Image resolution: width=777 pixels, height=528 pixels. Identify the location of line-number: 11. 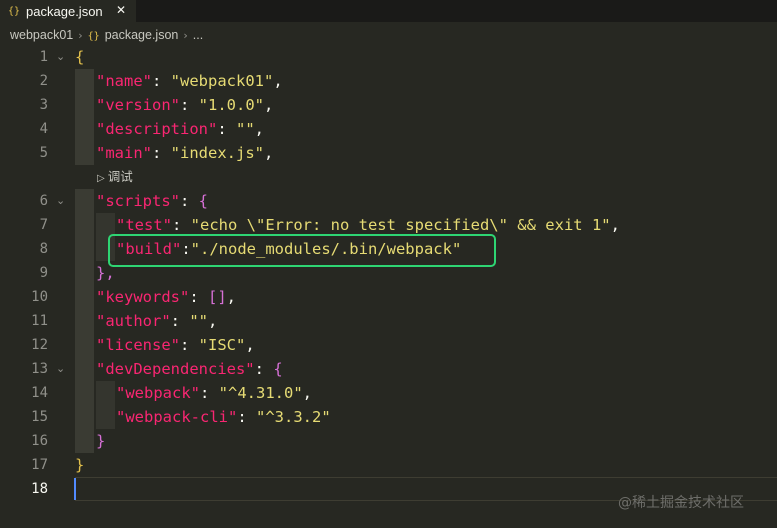
(39, 321).